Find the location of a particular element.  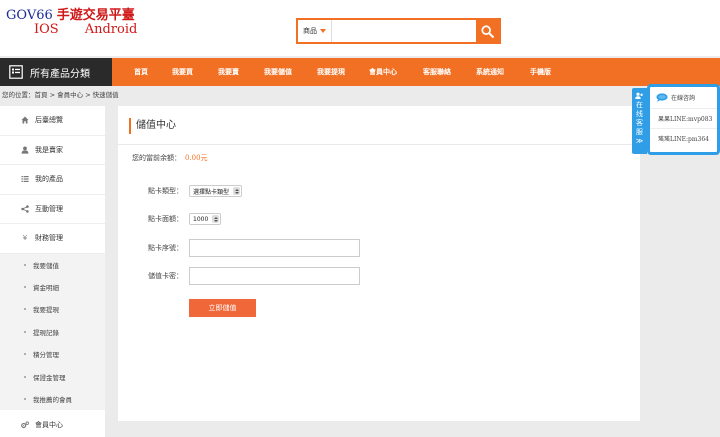

online-consult-label: 在線咨詢 is located at coordinates (683, 98).